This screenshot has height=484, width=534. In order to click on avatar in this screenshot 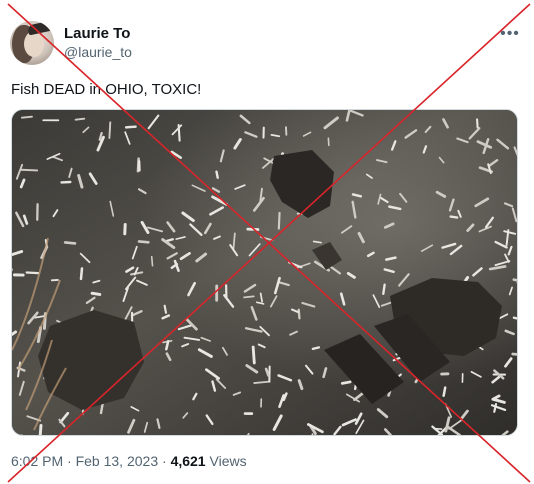, I will do `click(32, 43)`.